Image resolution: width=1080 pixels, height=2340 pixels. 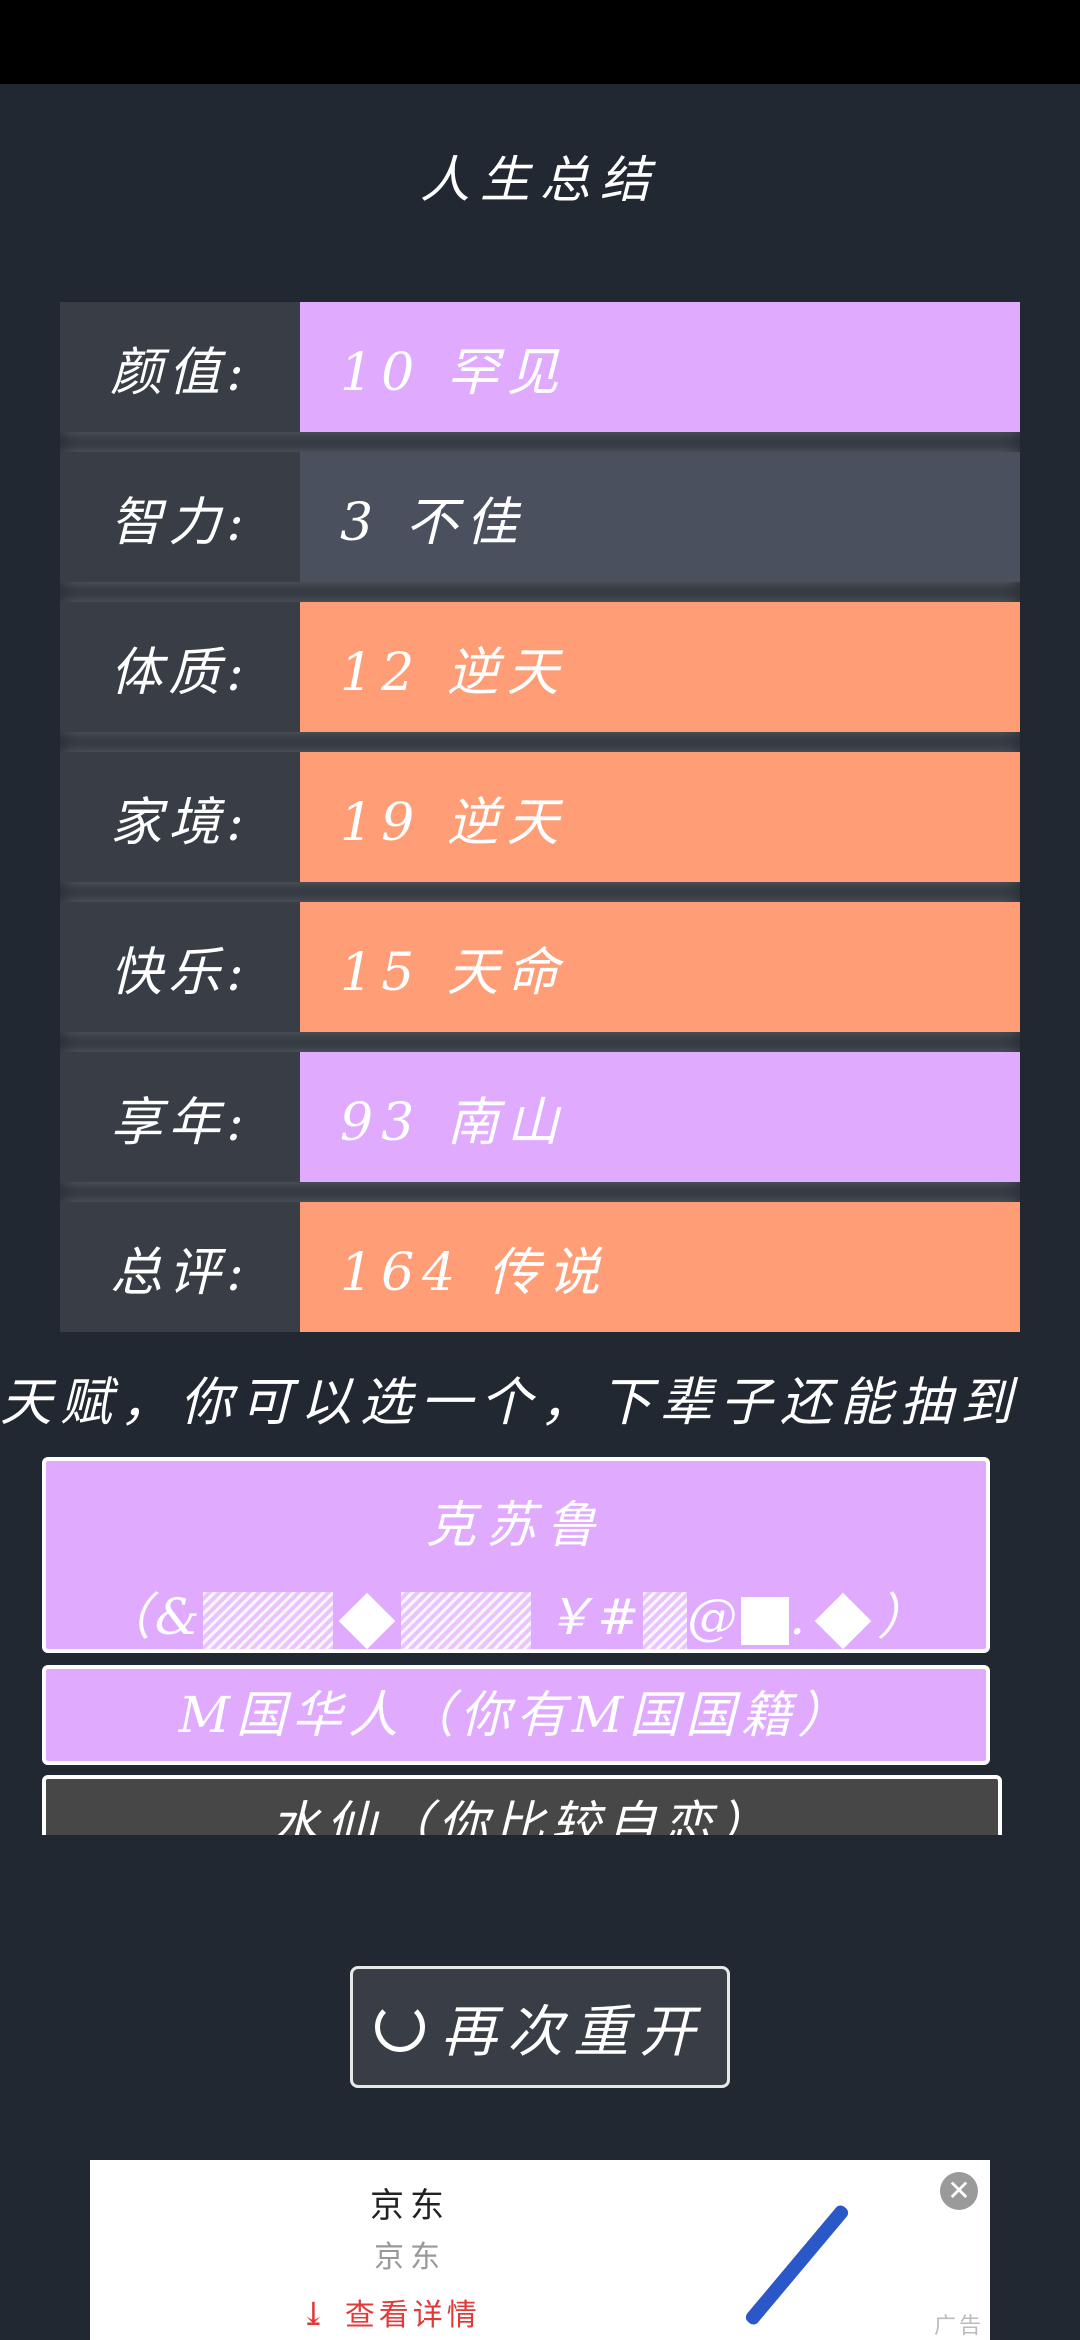 I want to click on row-label: 体质:, so click(x=180, y=667).